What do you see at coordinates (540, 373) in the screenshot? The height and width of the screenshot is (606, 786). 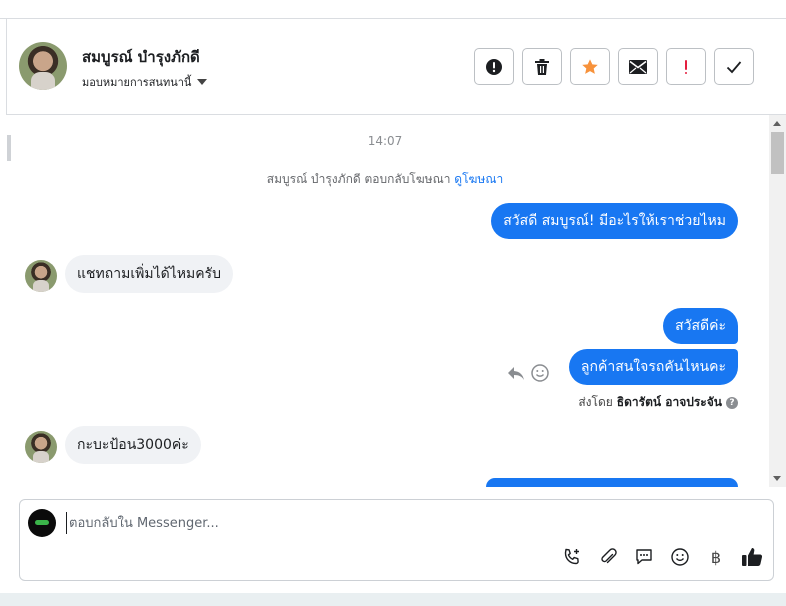 I see `emoji-react-icon` at bounding box center [540, 373].